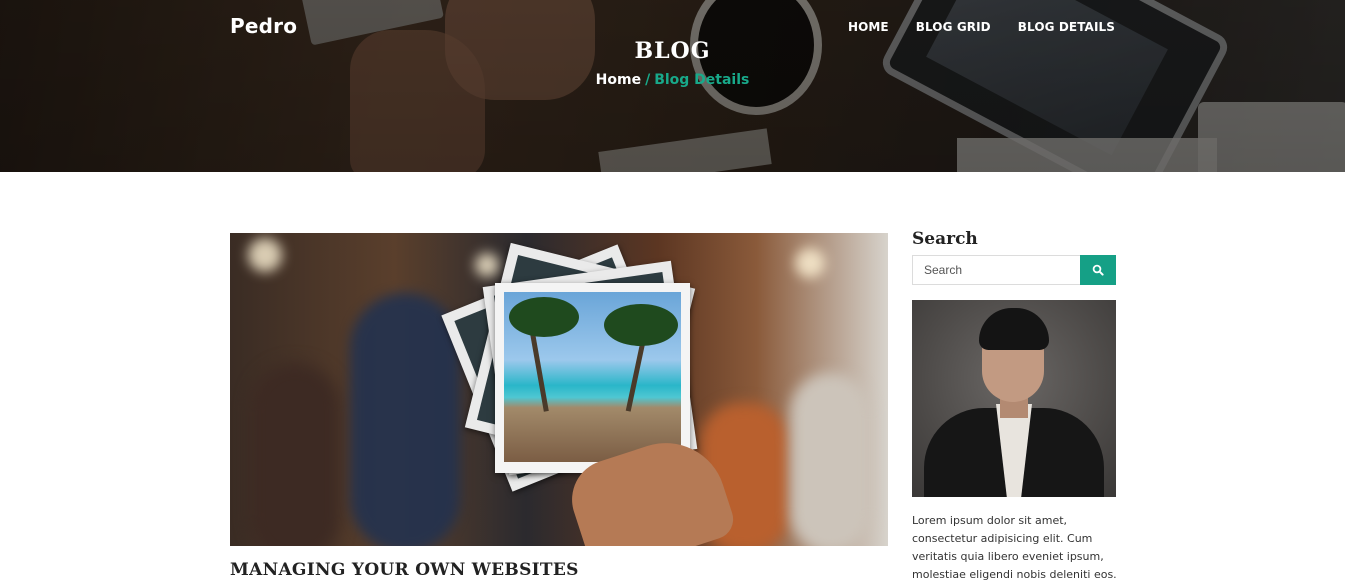 This screenshot has width=1345, height=581. Describe the element at coordinates (404, 570) in the screenshot. I see `post-title: MANAGING YOUR OWN WEBSITES` at that location.